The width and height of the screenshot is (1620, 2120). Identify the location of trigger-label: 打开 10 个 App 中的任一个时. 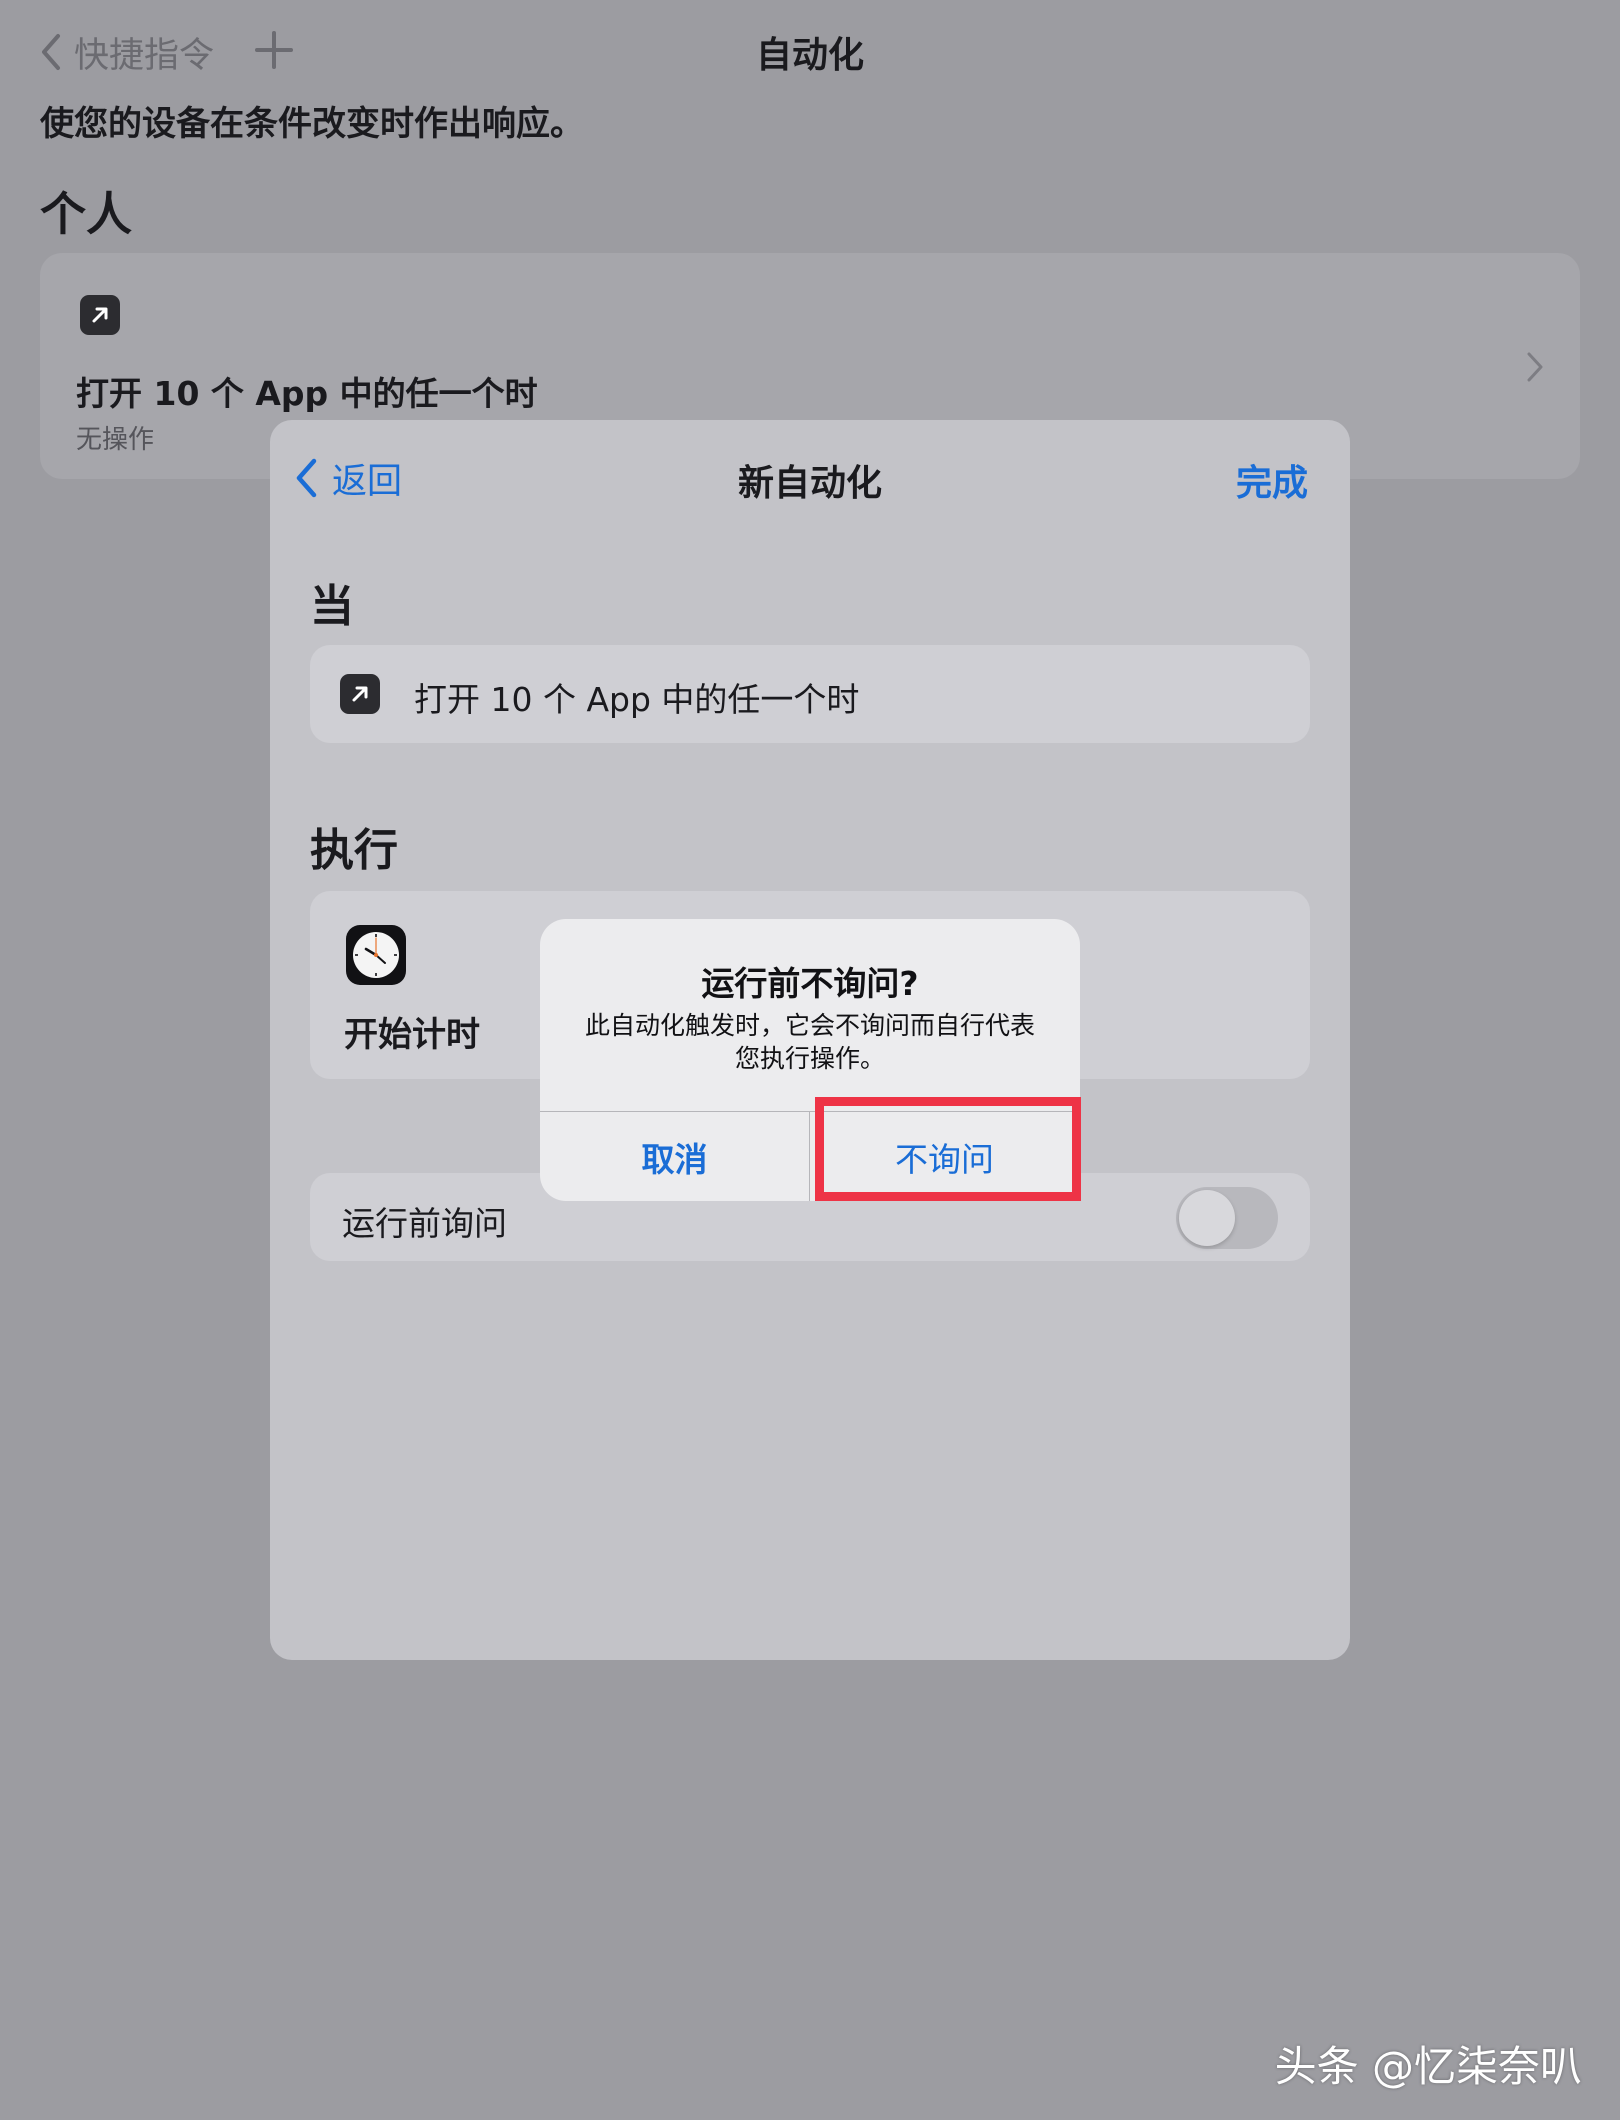
(637, 699).